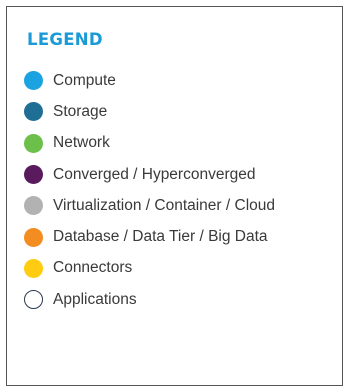 This screenshot has width=359, height=386. I want to click on converged-swatch-icon, so click(33, 175).